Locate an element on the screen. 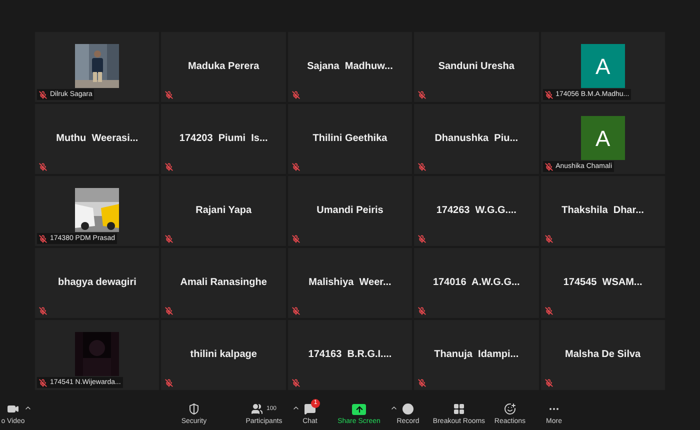 The image size is (700, 430). share-screen-icon is located at coordinates (359, 409).